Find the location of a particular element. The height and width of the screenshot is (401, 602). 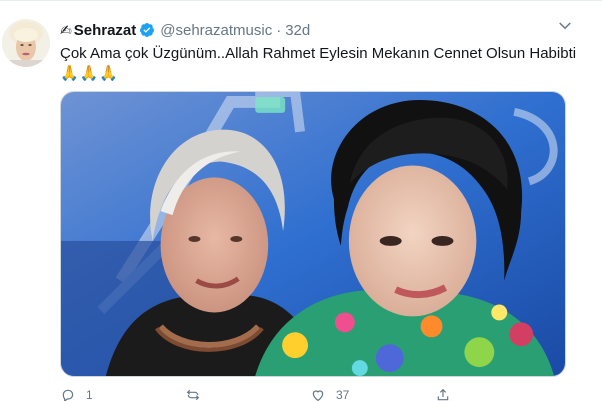

avatar-image is located at coordinates (26, 43).